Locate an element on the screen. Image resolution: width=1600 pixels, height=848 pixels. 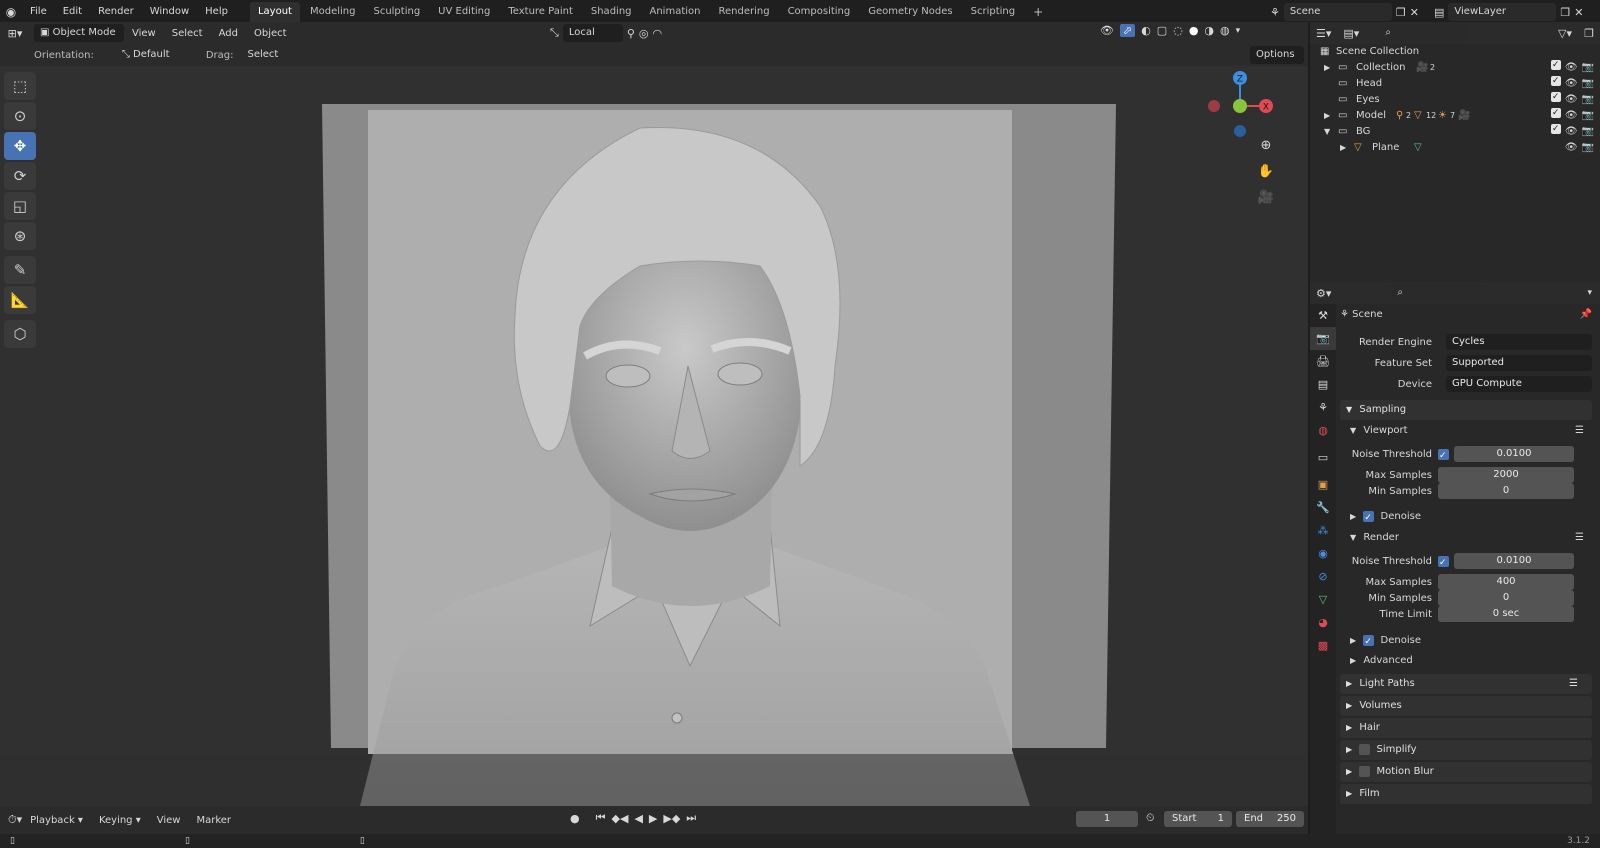
zoom-icon: ⊕ is located at coordinates (1266, 145).